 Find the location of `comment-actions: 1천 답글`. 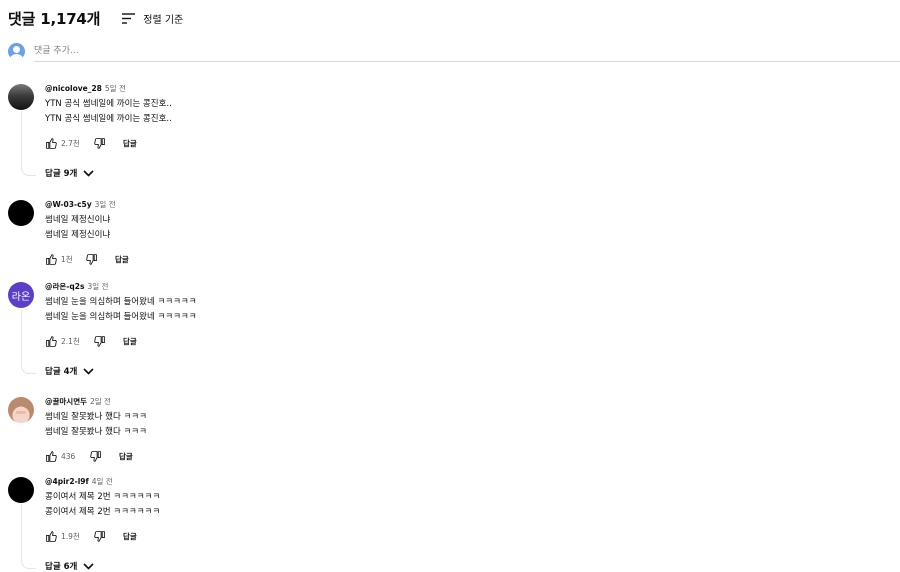

comment-actions: 1천 답글 is located at coordinates (87, 259).